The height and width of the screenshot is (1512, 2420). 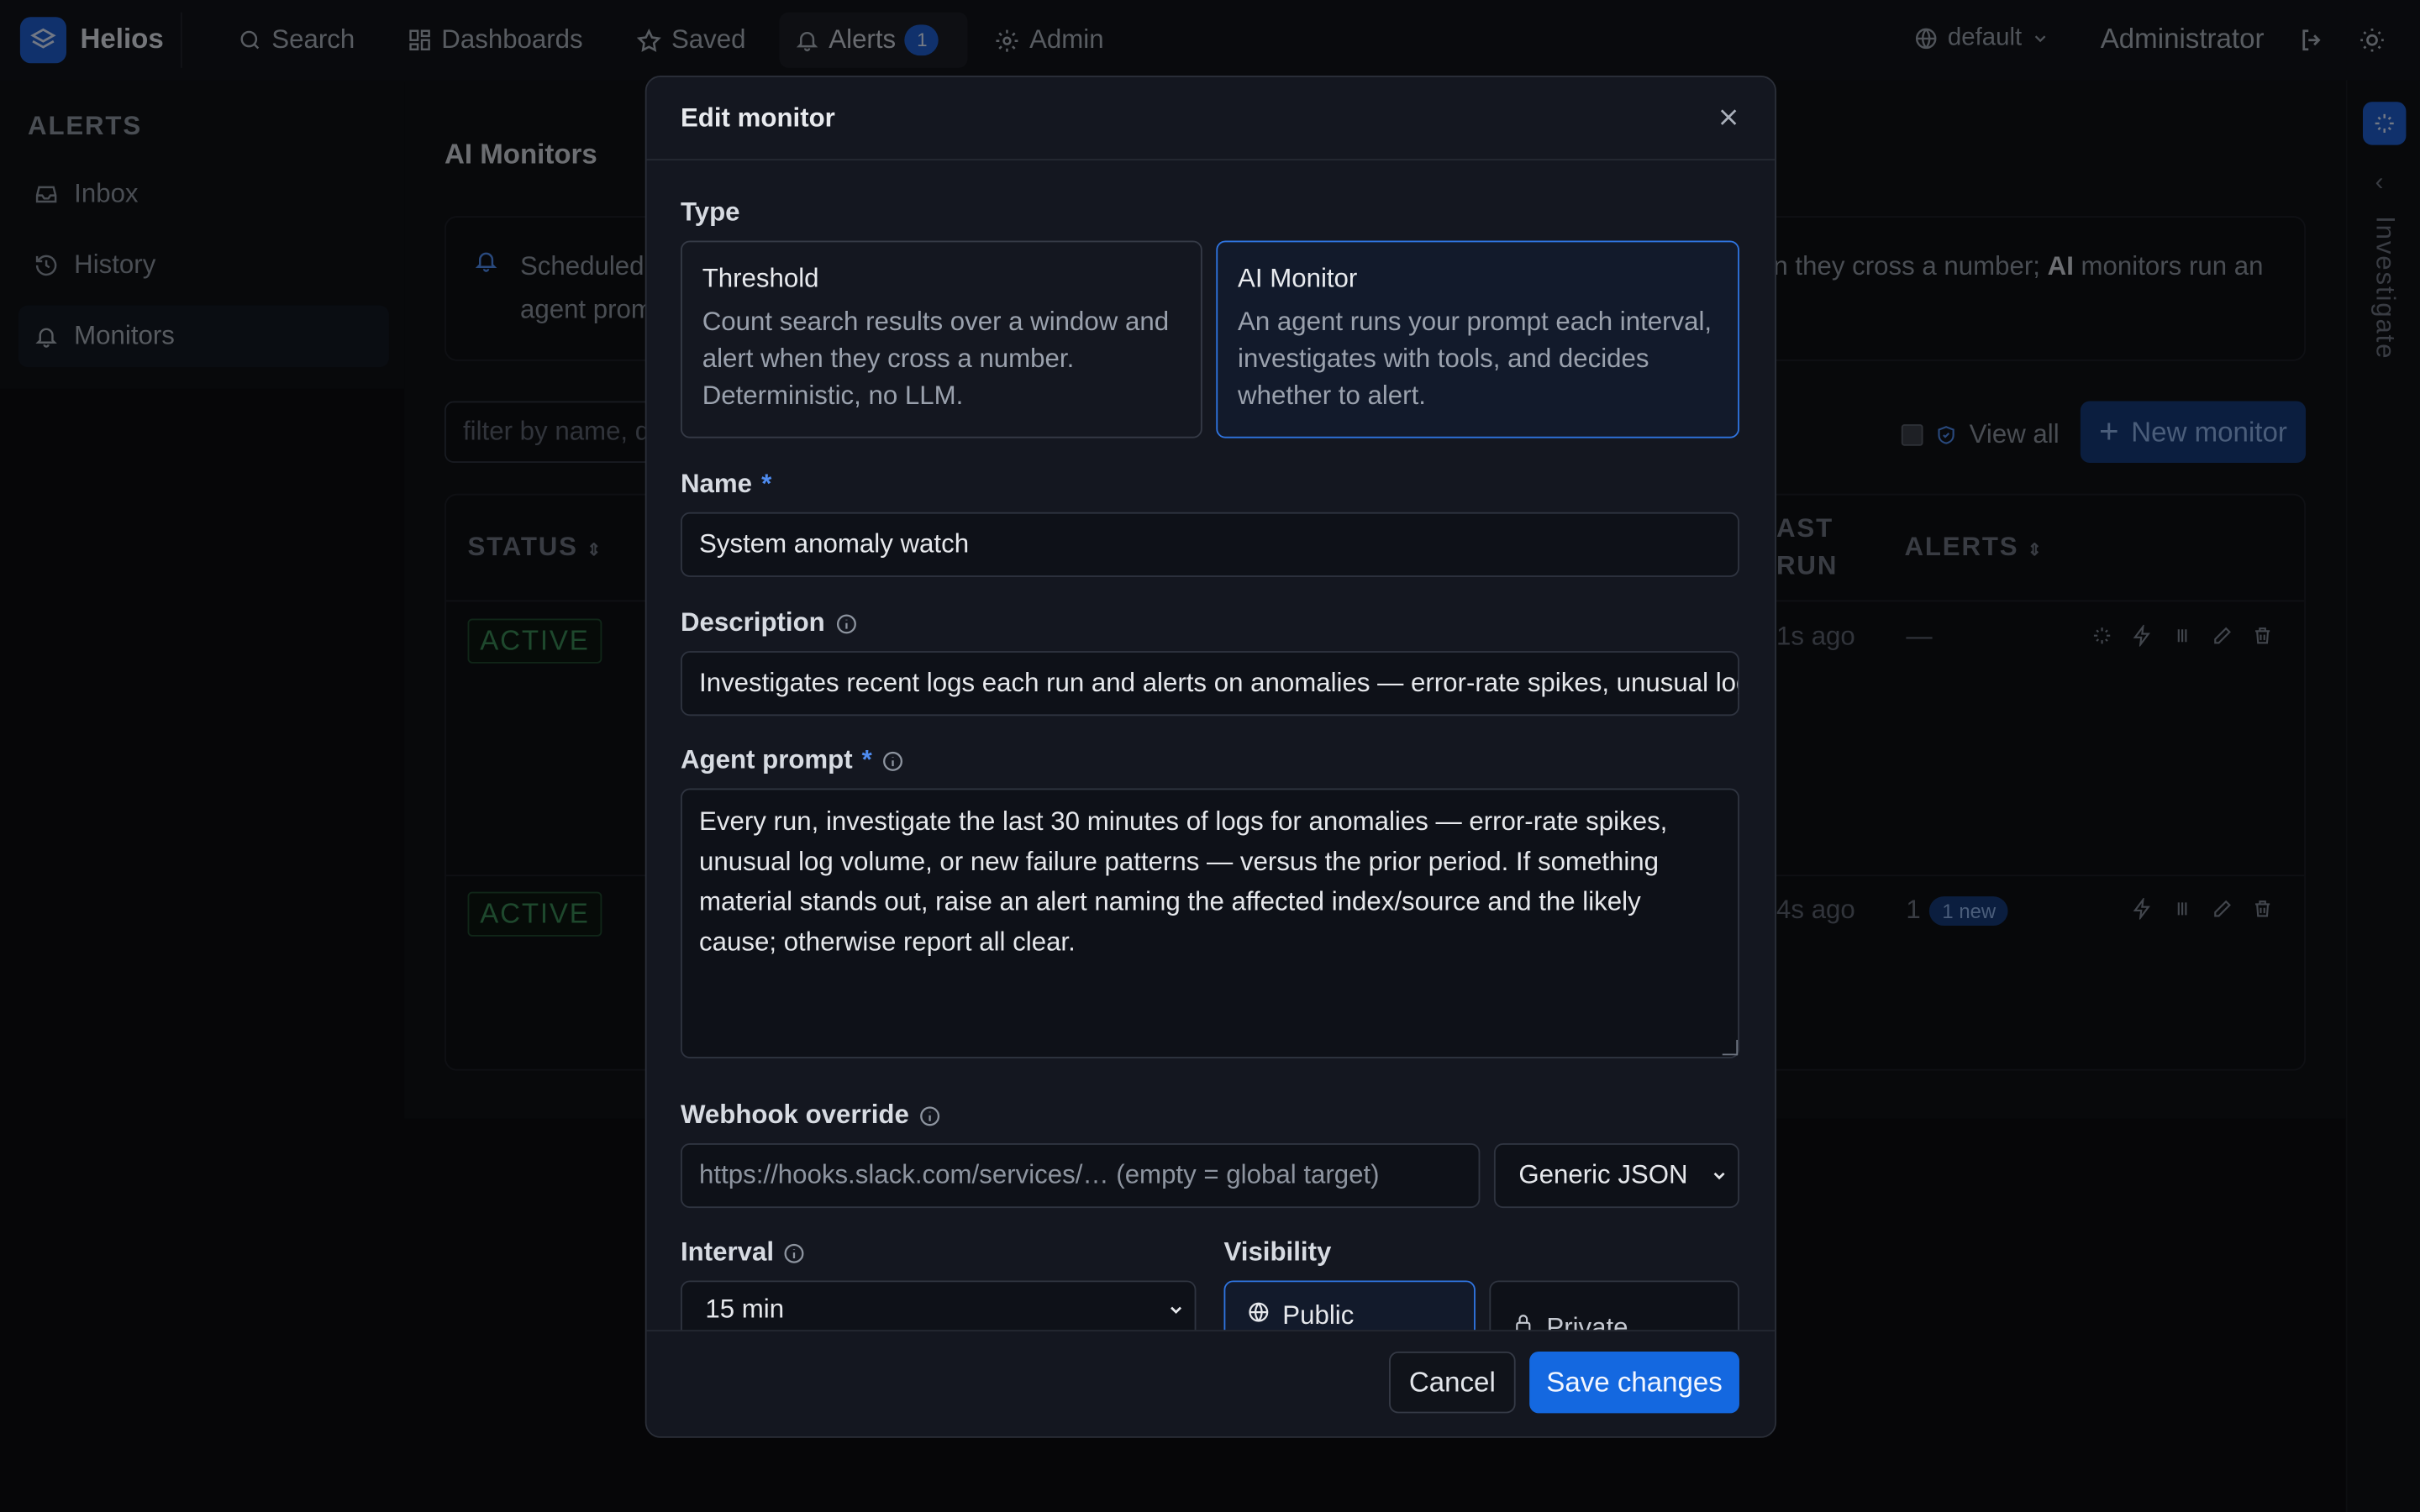 I want to click on type-option-title: AI Monitor, so click(x=1298, y=278).